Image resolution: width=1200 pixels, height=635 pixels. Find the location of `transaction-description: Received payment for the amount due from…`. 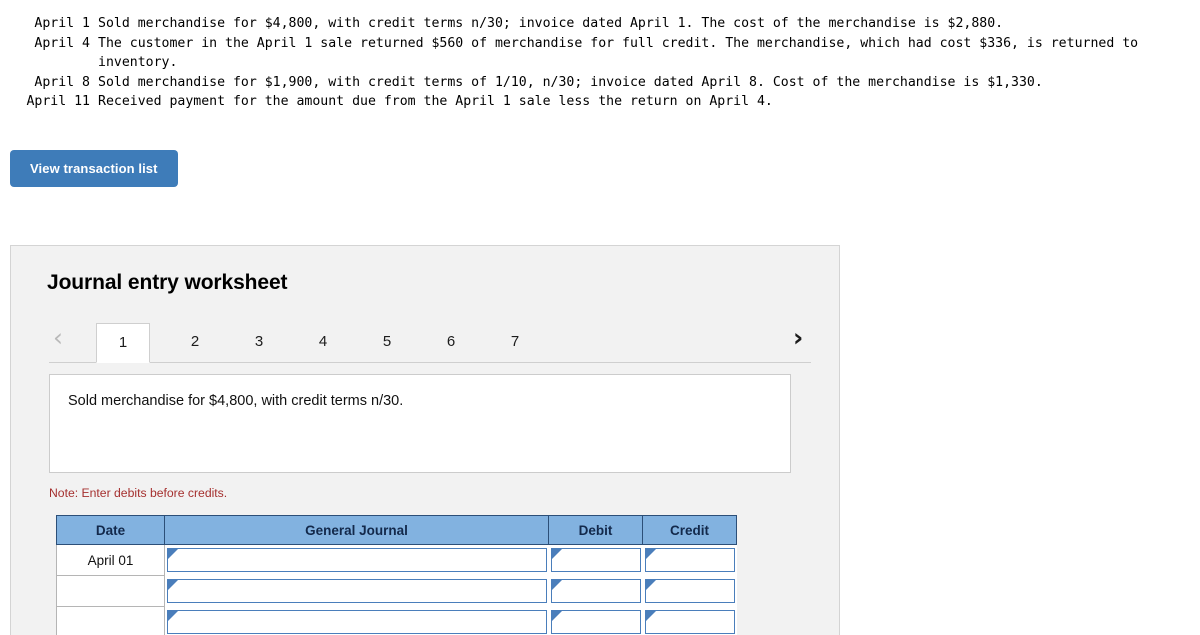

transaction-description: Received payment for the amount due from… is located at coordinates (435, 102).